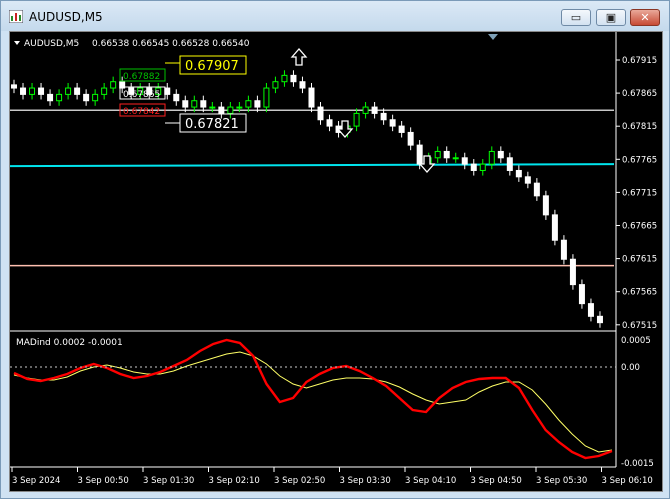 This screenshot has height=499, width=670. I want to click on title-bar: AUDUSD,M5 ▭ ▣ ✕, so click(335, 16).